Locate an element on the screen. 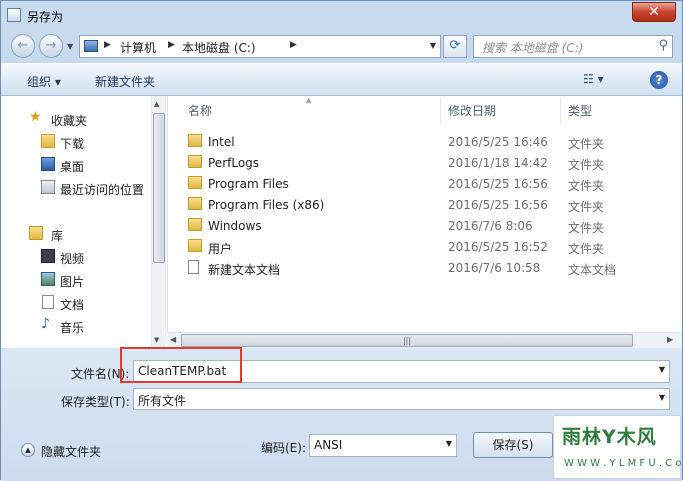 This screenshot has width=683, height=481. text-file-icon is located at coordinates (193, 267).